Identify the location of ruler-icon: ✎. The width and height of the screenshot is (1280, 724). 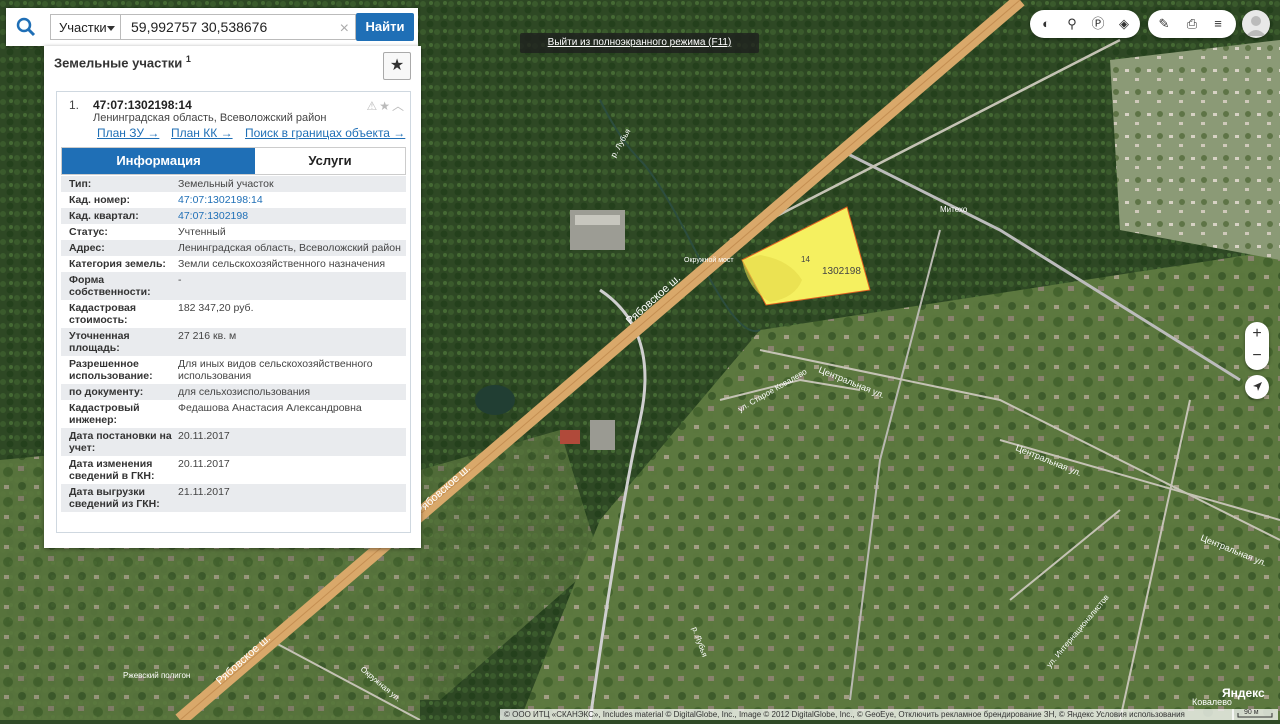
(1164, 24).